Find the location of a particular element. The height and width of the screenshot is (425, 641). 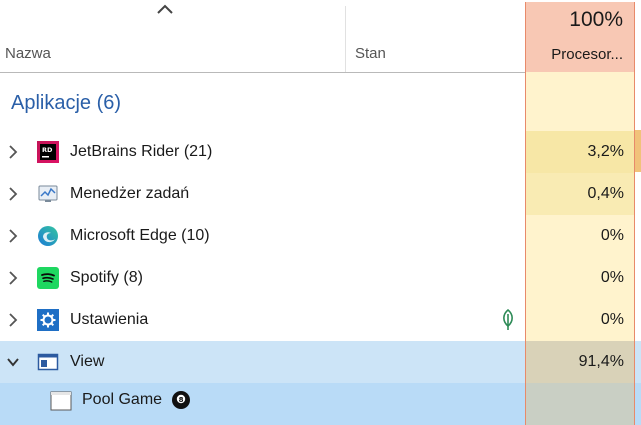

column-header-status: Stan is located at coordinates (370, 53).